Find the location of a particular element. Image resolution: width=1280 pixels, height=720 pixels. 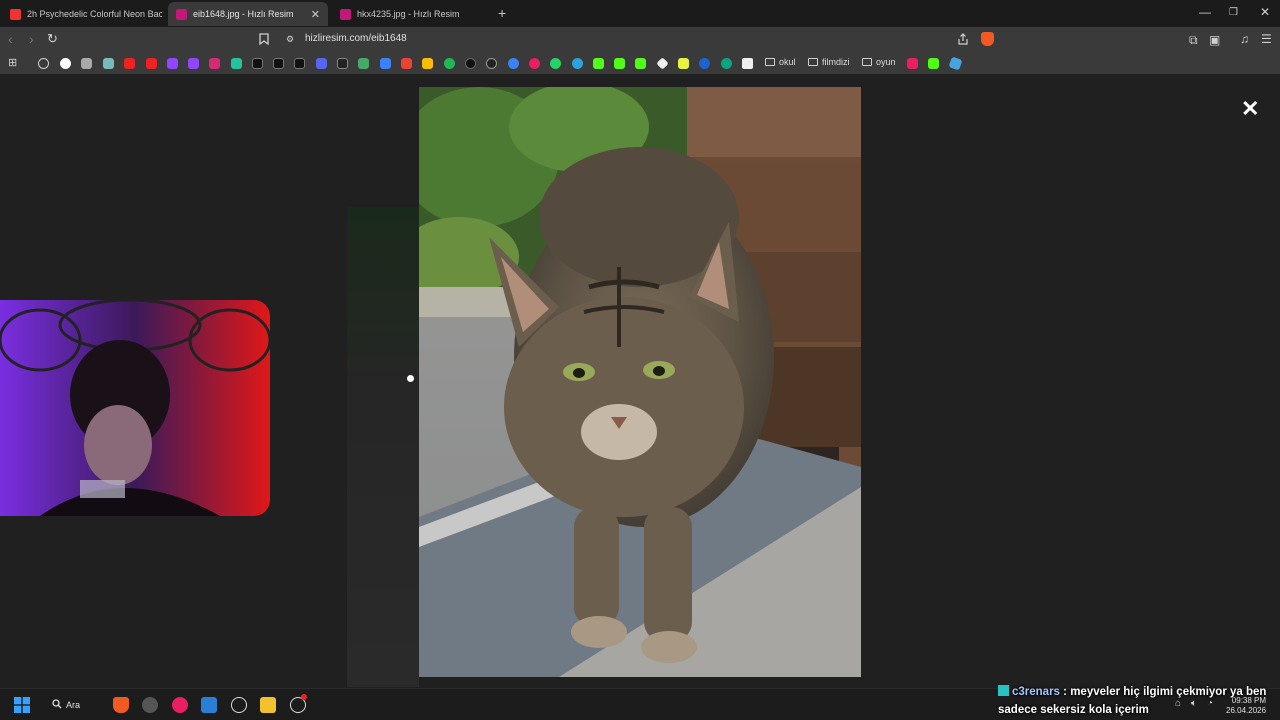

github-icon is located at coordinates (491, 63).